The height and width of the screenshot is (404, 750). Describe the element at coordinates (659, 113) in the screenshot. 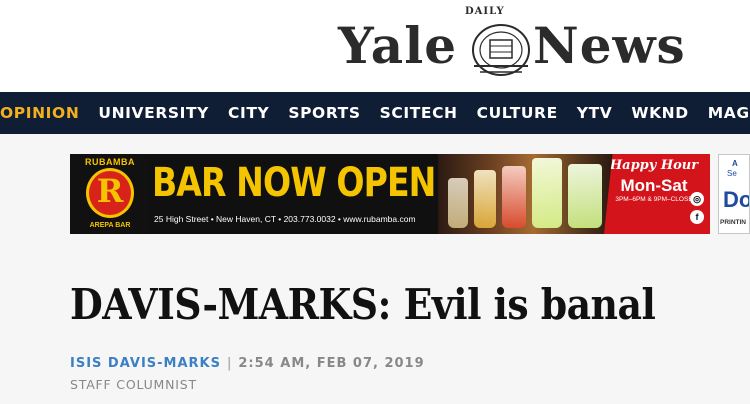

I see `nav-item-wknd: WKND` at that location.